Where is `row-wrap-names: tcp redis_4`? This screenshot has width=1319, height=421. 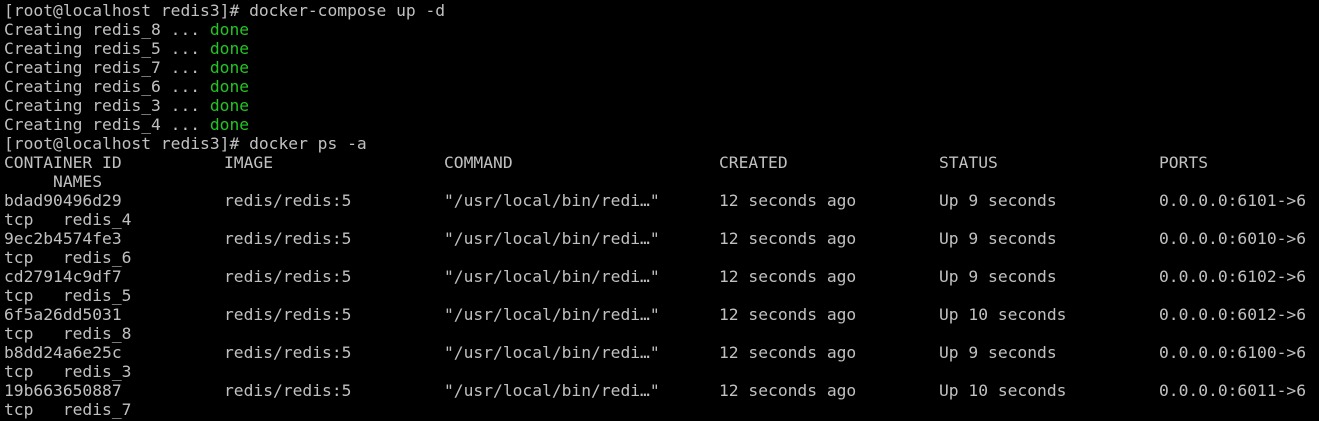 row-wrap-names: tcp redis_4 is located at coordinates (68, 219).